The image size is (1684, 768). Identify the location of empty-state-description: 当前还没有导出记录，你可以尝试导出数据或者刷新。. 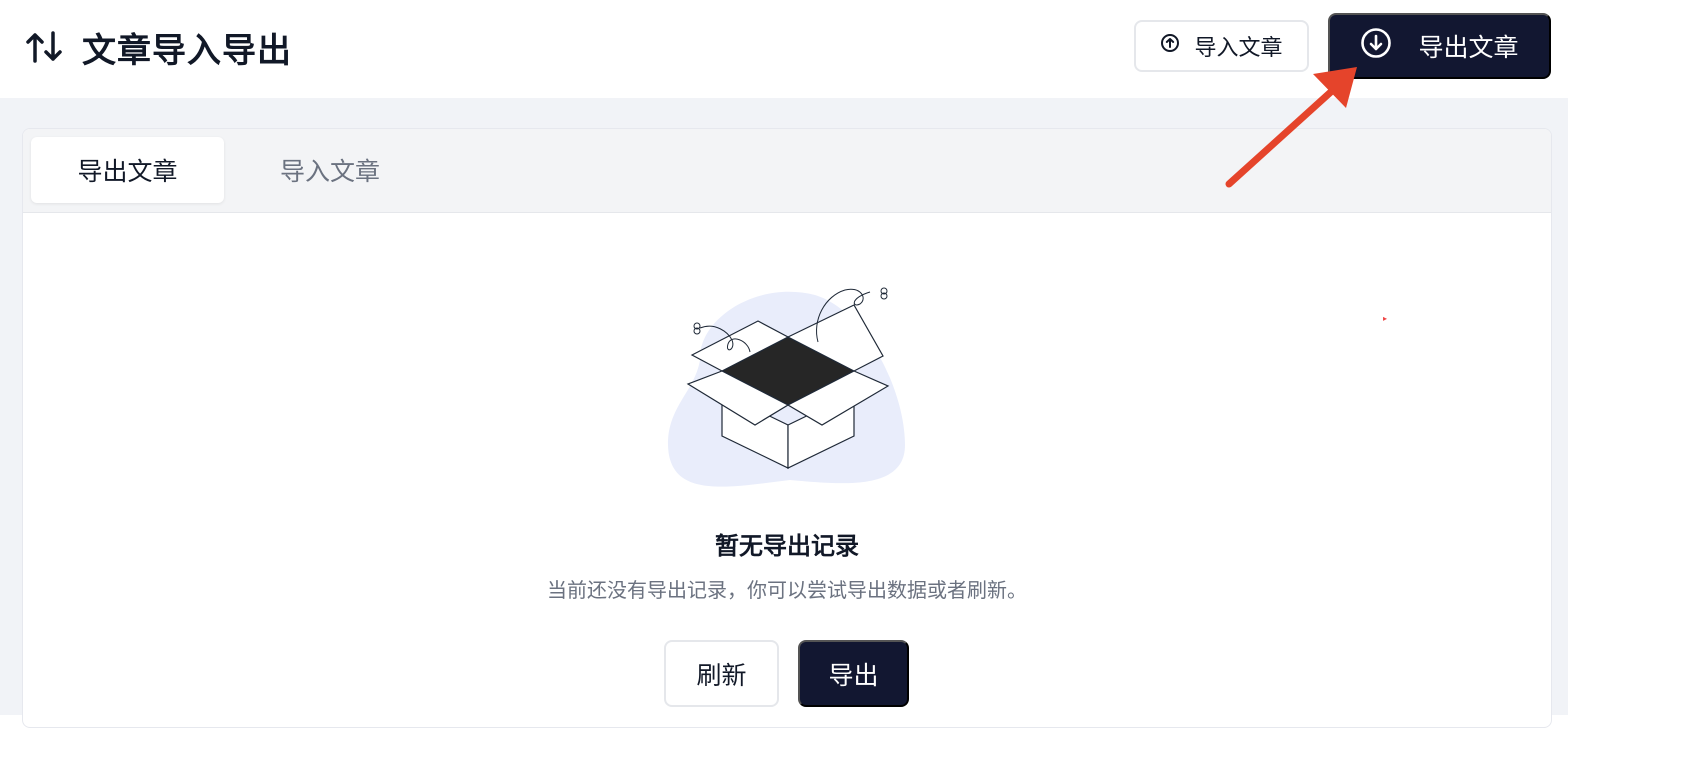
(787, 590).